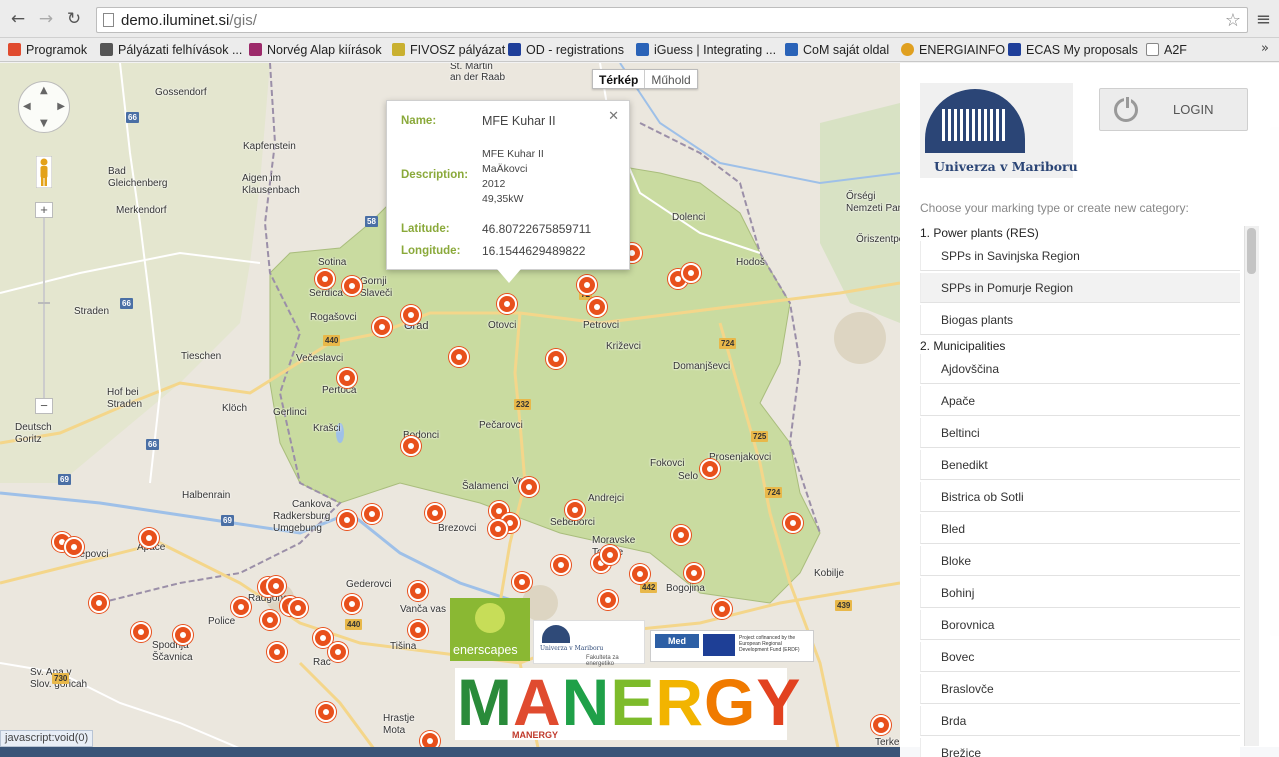 The height and width of the screenshot is (757, 1279). I want to click on bookmark-a2f: A2F, so click(1166, 50).